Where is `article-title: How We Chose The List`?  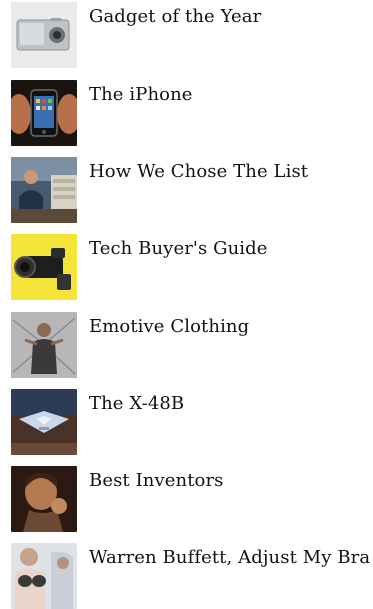 article-title: How We Chose The List is located at coordinates (198, 172).